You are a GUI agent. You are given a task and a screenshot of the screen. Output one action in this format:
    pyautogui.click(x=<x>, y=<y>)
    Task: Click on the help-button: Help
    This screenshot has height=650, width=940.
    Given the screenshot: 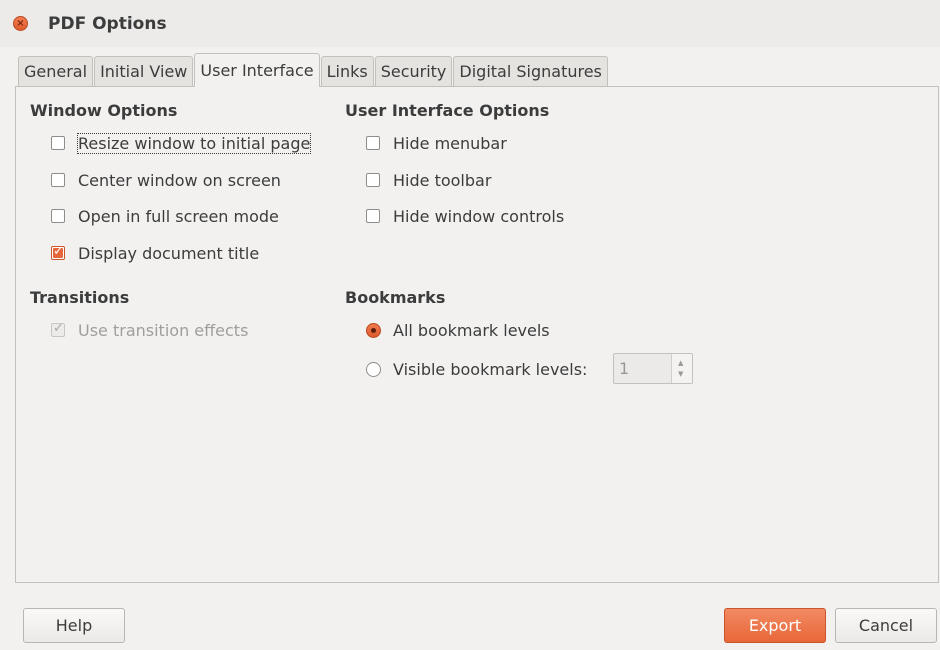 What is the action you would take?
    pyautogui.click(x=74, y=625)
    